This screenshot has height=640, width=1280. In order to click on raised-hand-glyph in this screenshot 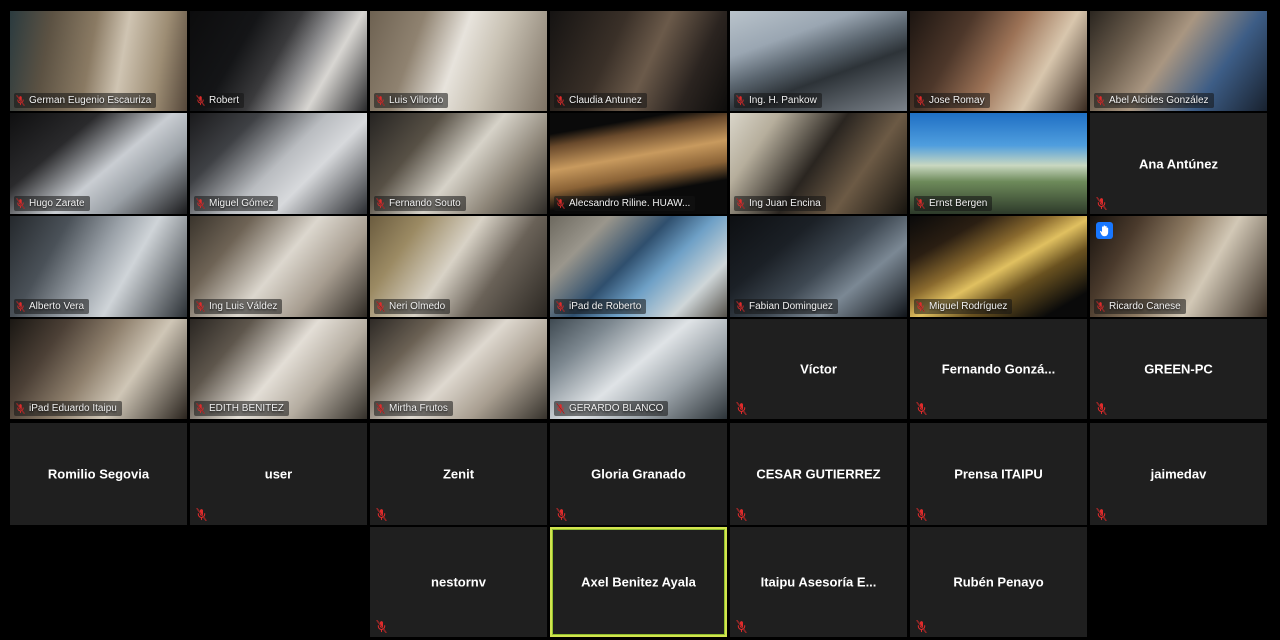, I will do `click(1104, 230)`.